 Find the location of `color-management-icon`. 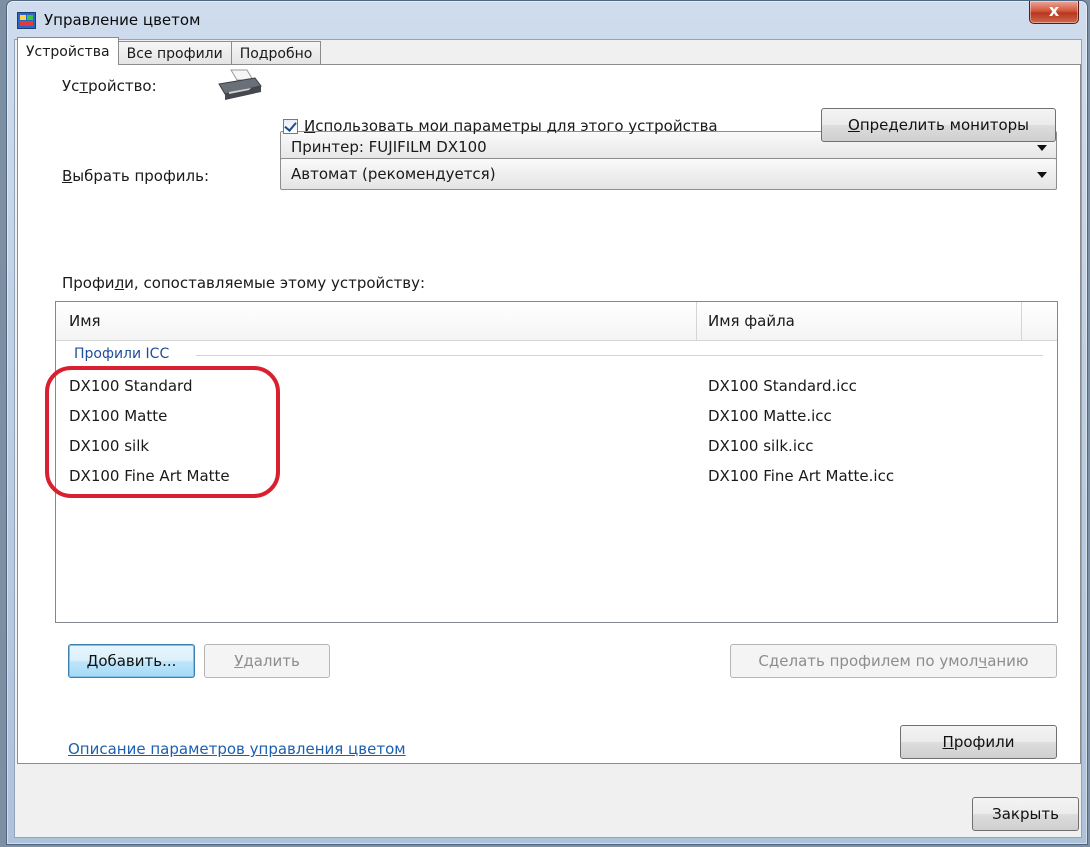

color-management-icon is located at coordinates (26, 20).